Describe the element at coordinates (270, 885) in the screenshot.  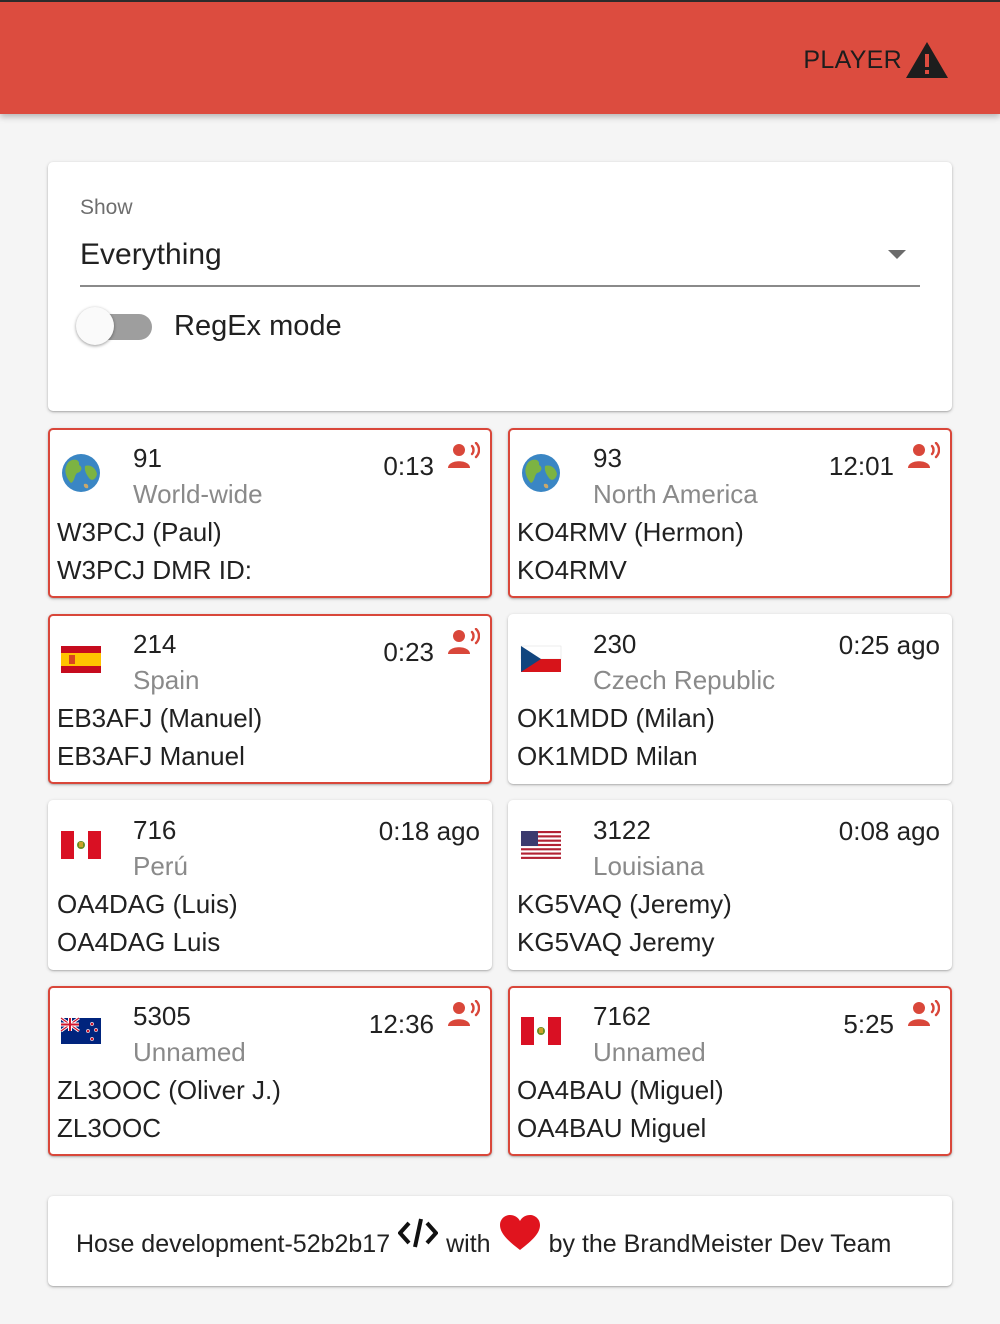
I see `talkgroup-card: 716 Perú OA4DAG (Luis) OA4DAG Luis 0:18 ago` at that location.